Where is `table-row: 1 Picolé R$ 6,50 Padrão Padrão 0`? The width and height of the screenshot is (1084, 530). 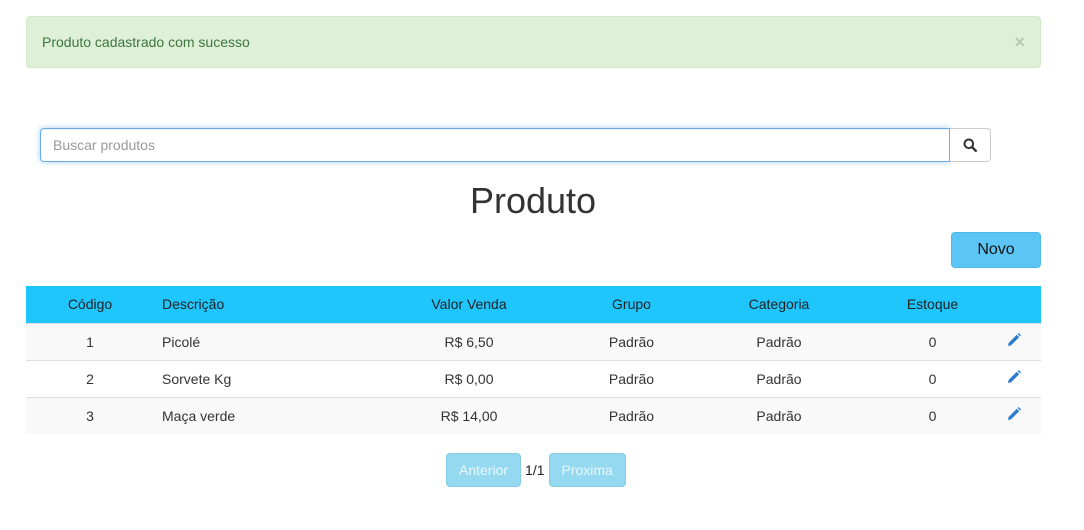 table-row: 1 Picolé R$ 6,50 Padrão Padrão 0 is located at coordinates (533, 341).